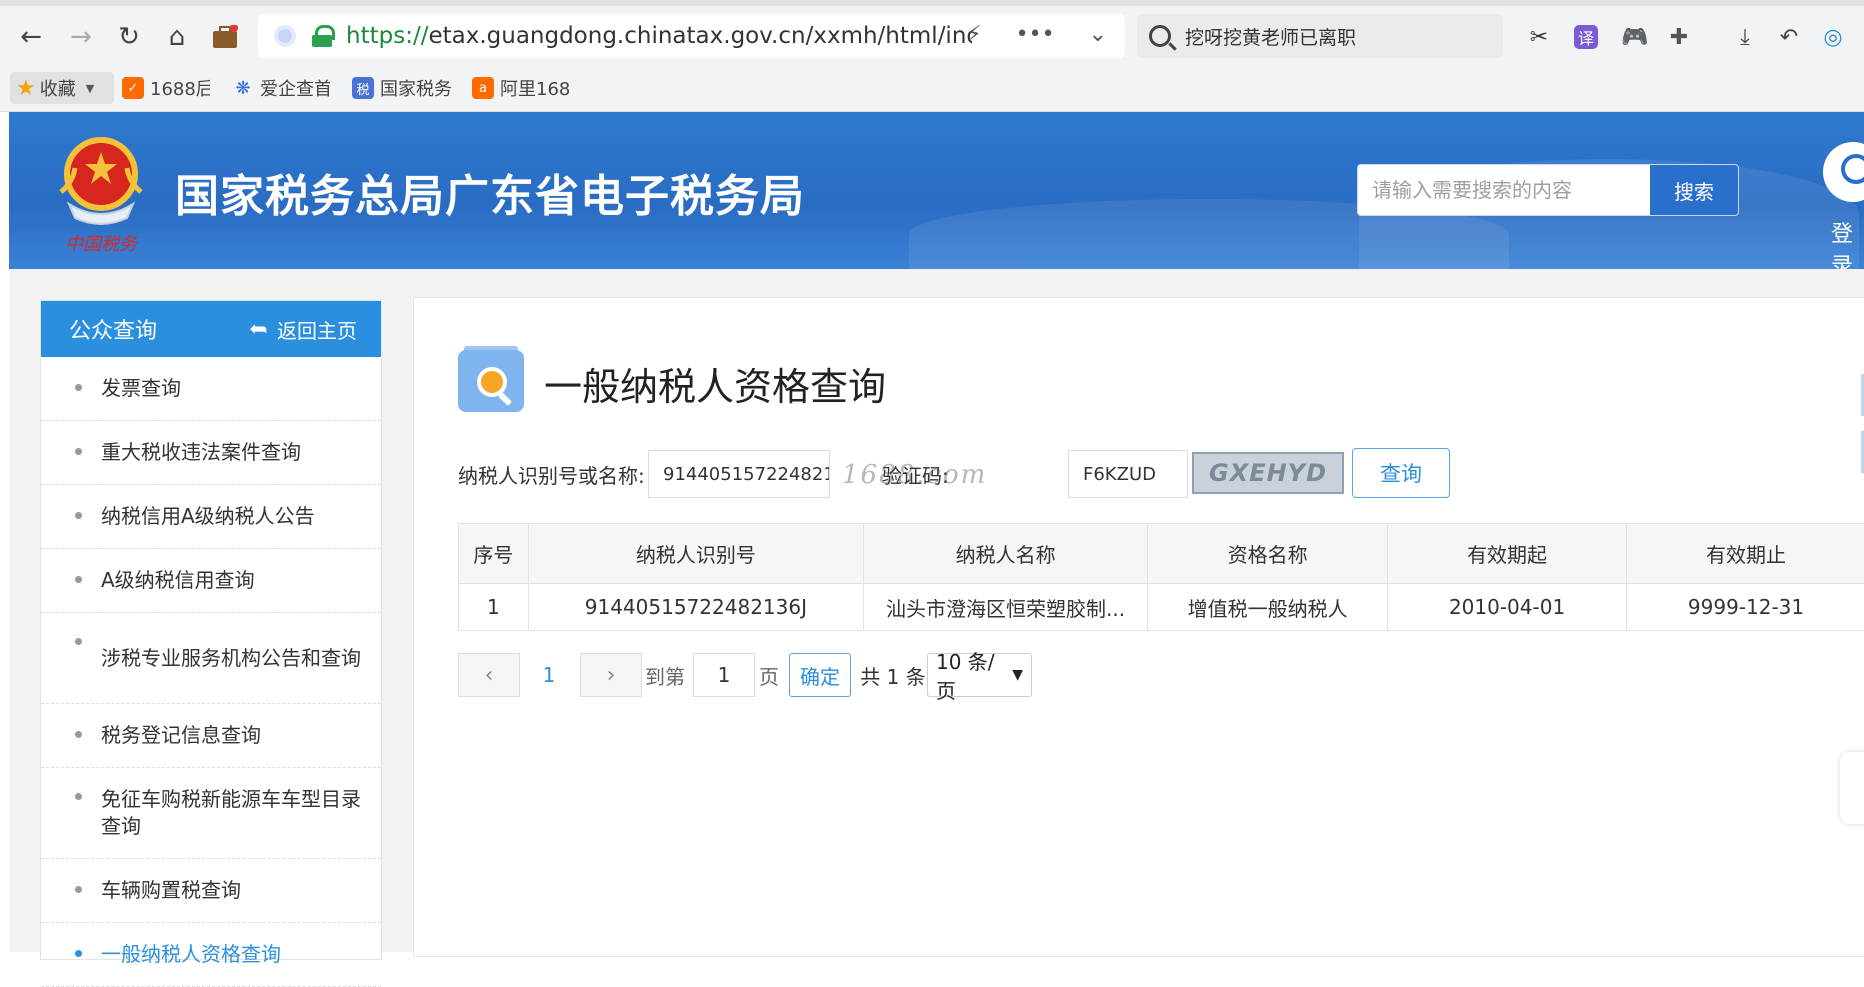  What do you see at coordinates (915, 474) in the screenshot?
I see `captcha-label: 验证码:` at bounding box center [915, 474].